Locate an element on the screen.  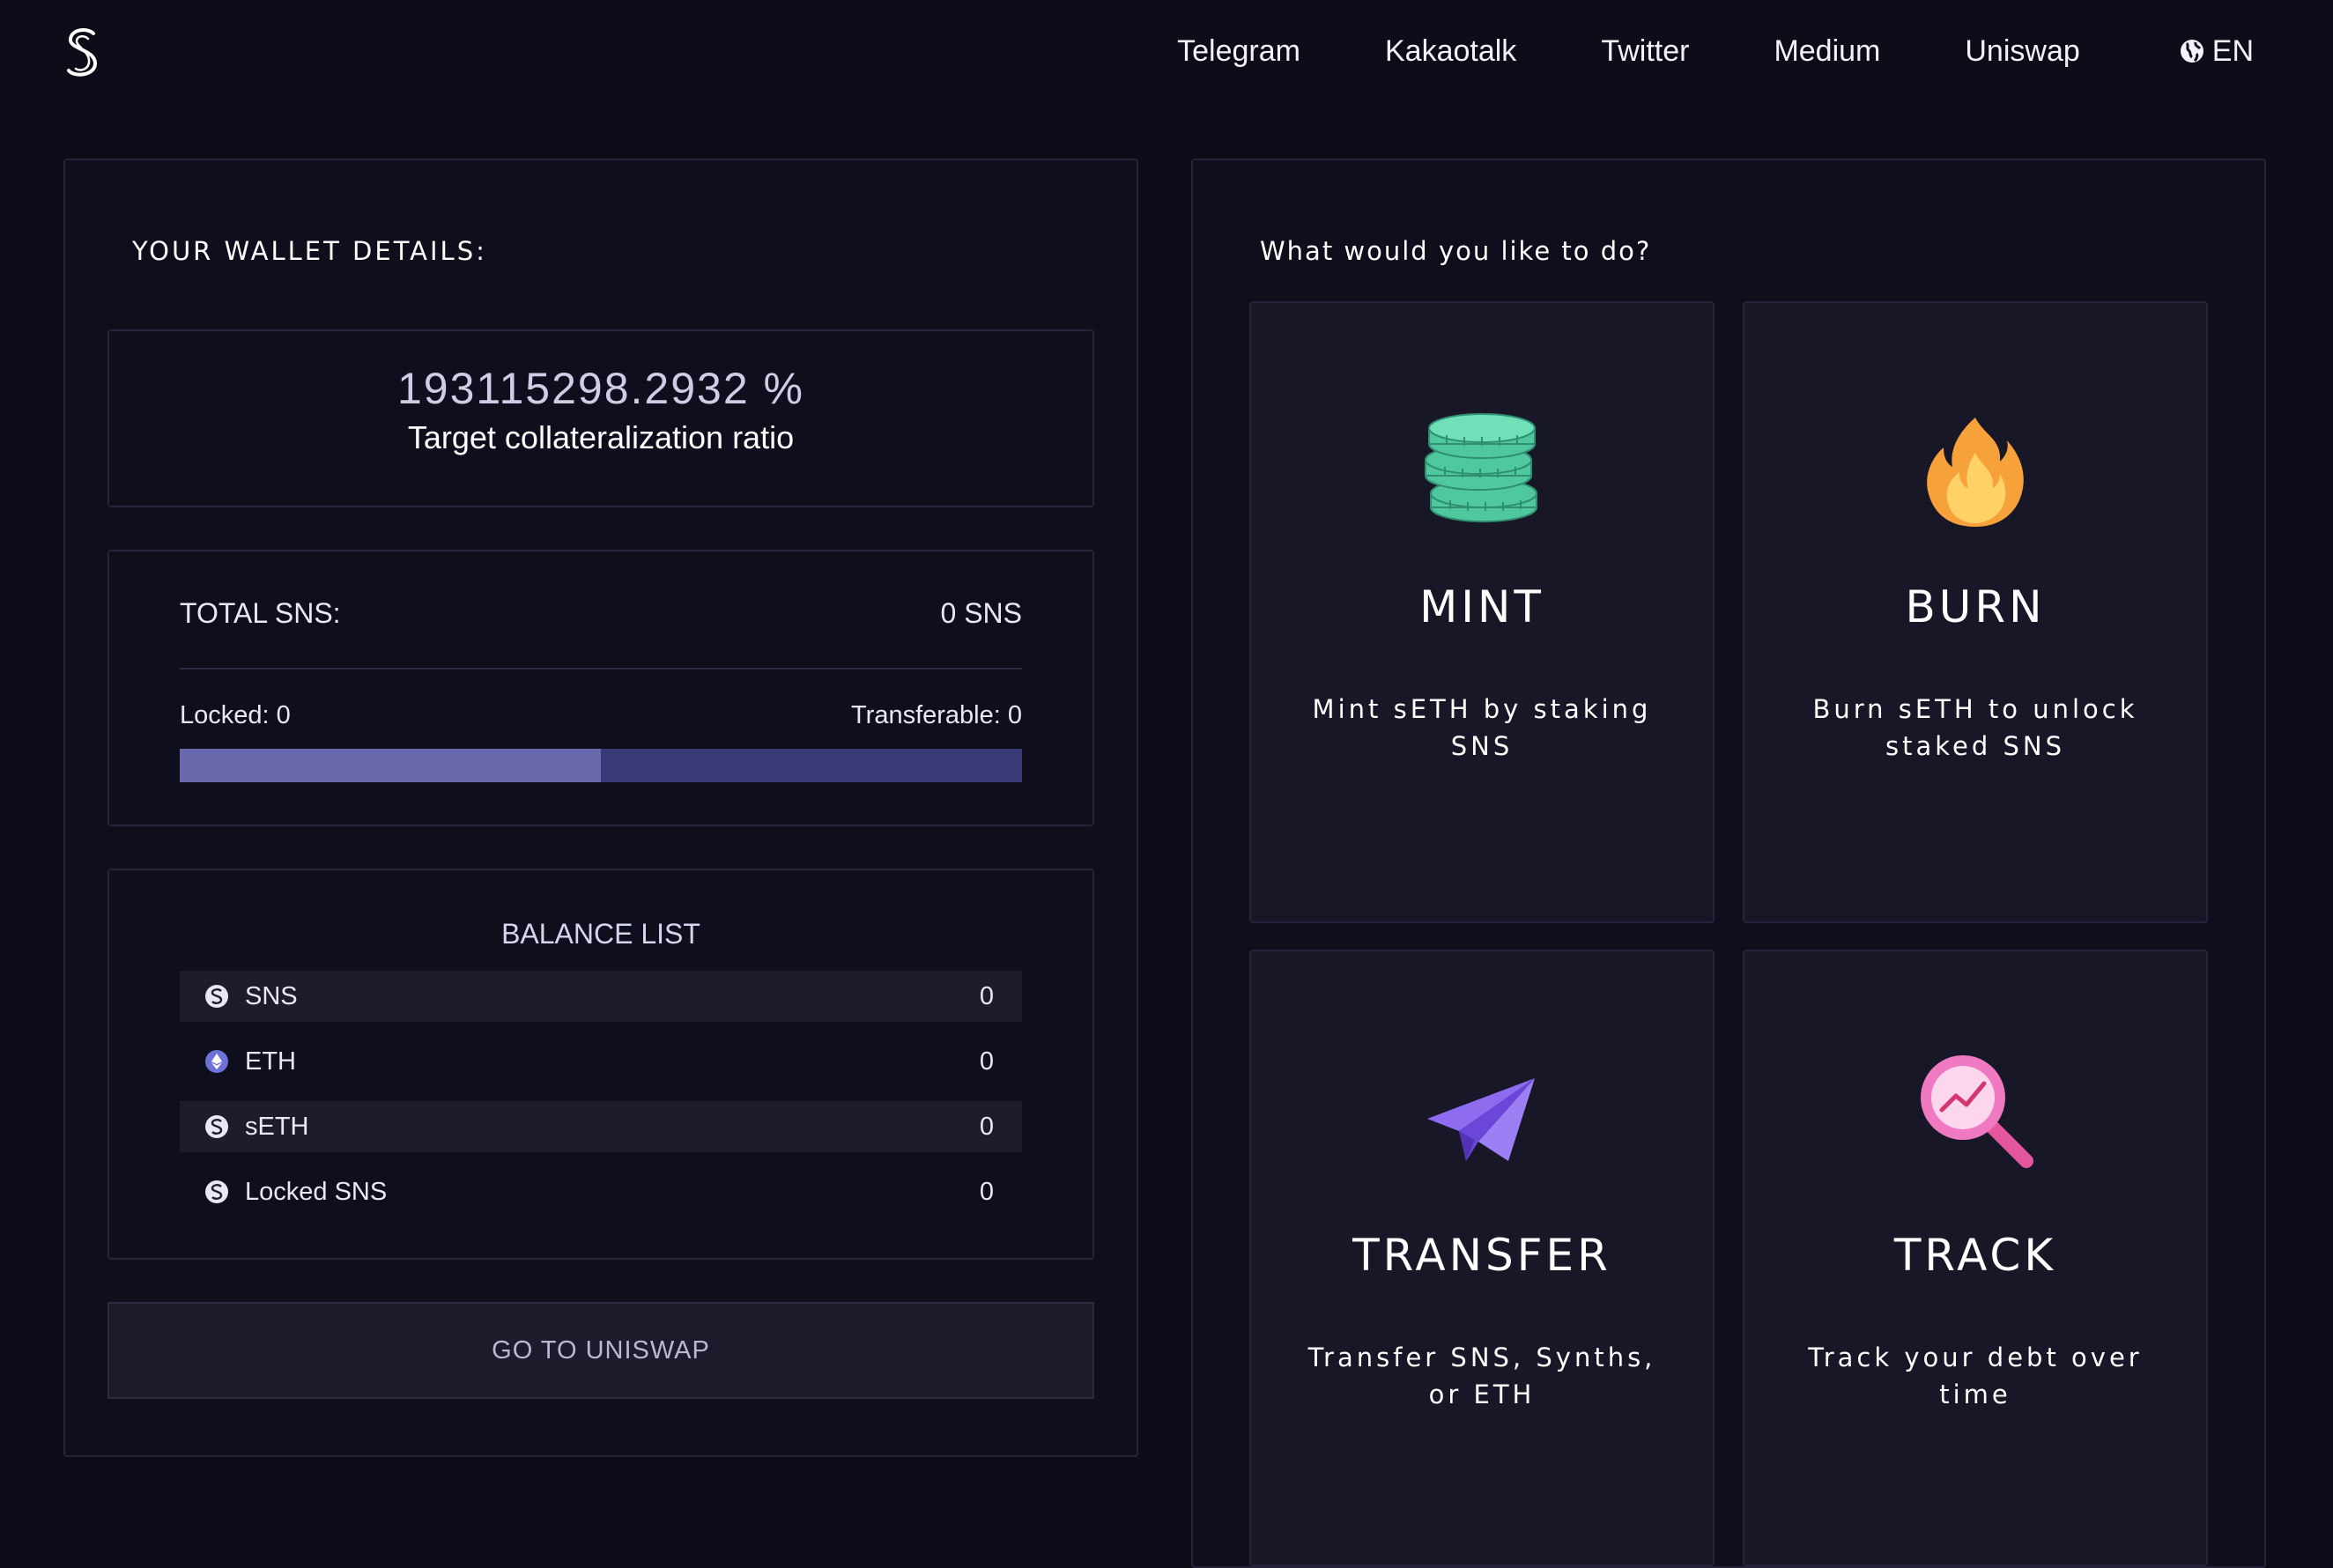
burn-description: Burn sETH to unlock staked SNS is located at coordinates (1975, 727).